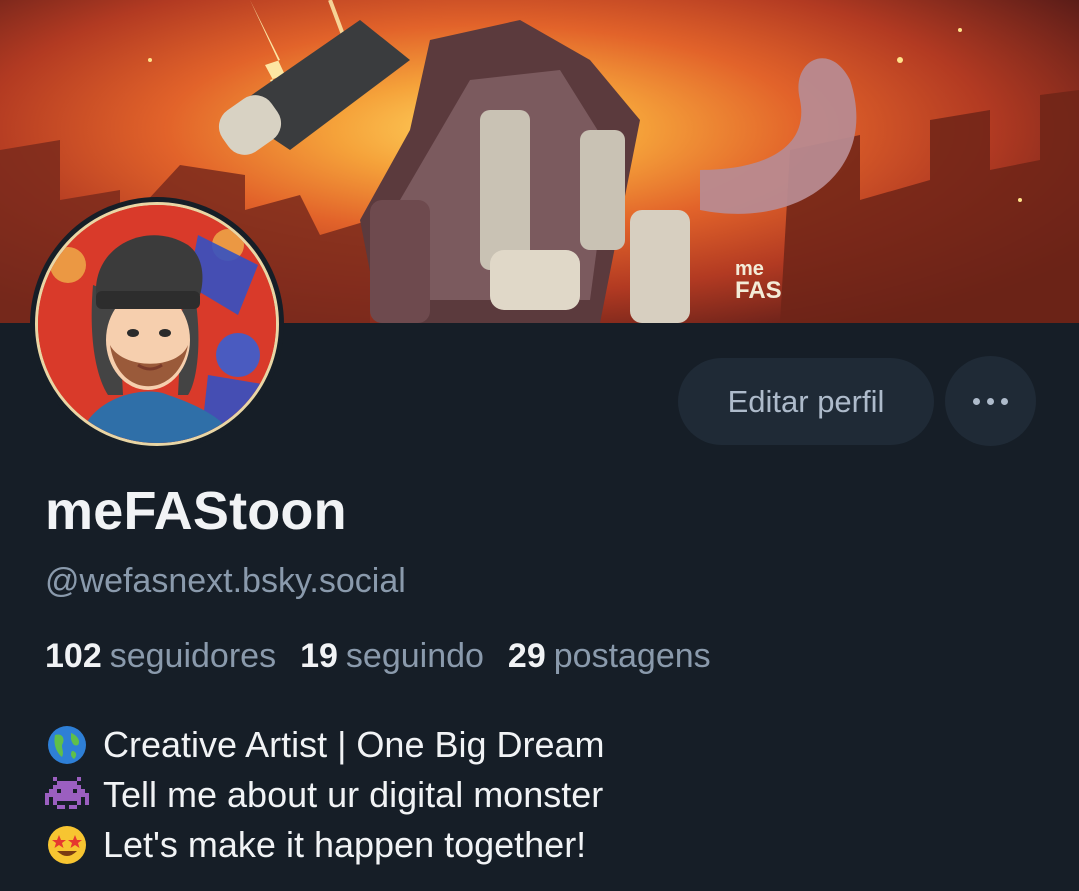  I want to click on bio-line: Let's make it happen together!, so click(325, 845).